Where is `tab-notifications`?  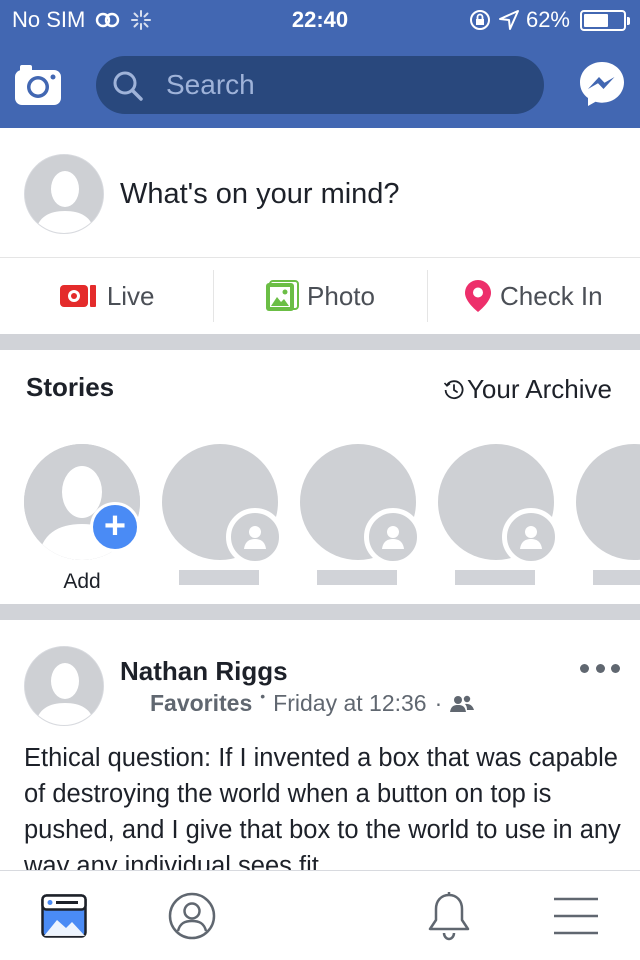 tab-notifications is located at coordinates (449, 916).